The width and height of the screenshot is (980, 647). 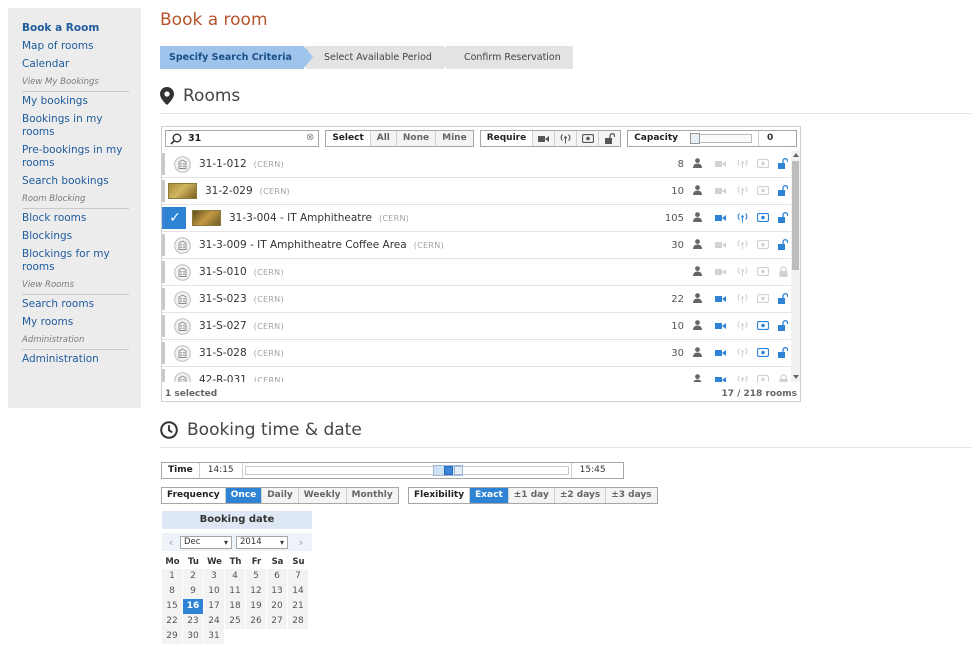 I want to click on flexibility-selector: Flexibility Exact ±1 day ±2 days ±3 days, so click(x=533, y=495).